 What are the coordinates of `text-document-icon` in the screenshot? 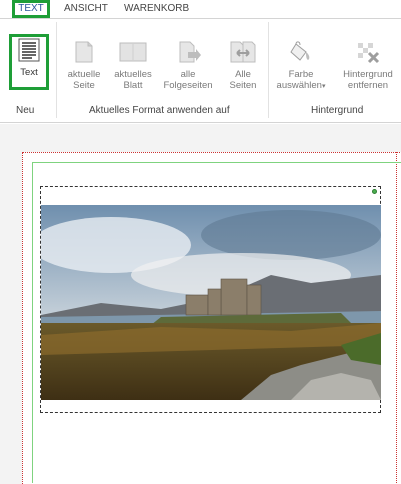 It's located at (29, 50).